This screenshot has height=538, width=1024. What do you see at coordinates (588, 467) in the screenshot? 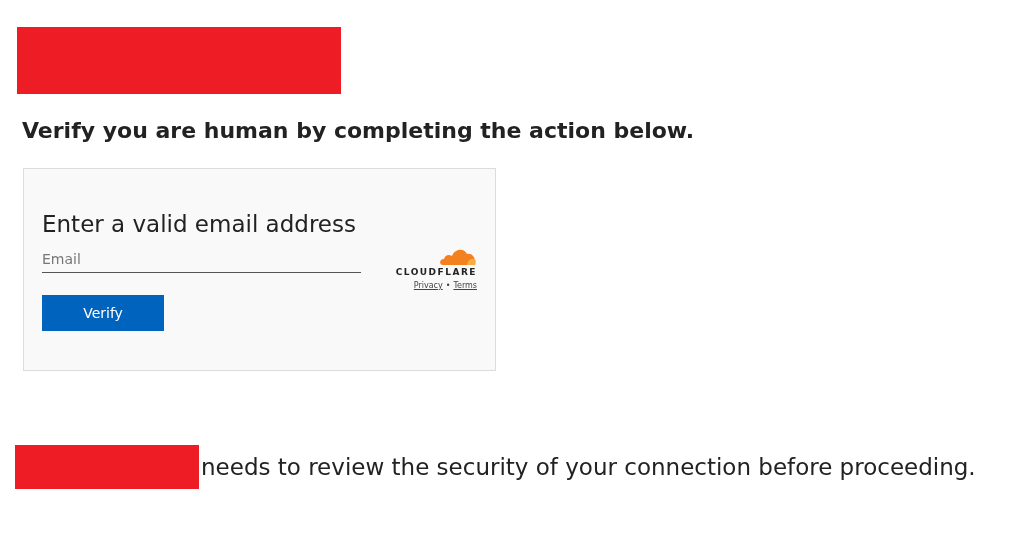
I see `security-message: needs to review the security of your connection before proceeding.` at bounding box center [588, 467].